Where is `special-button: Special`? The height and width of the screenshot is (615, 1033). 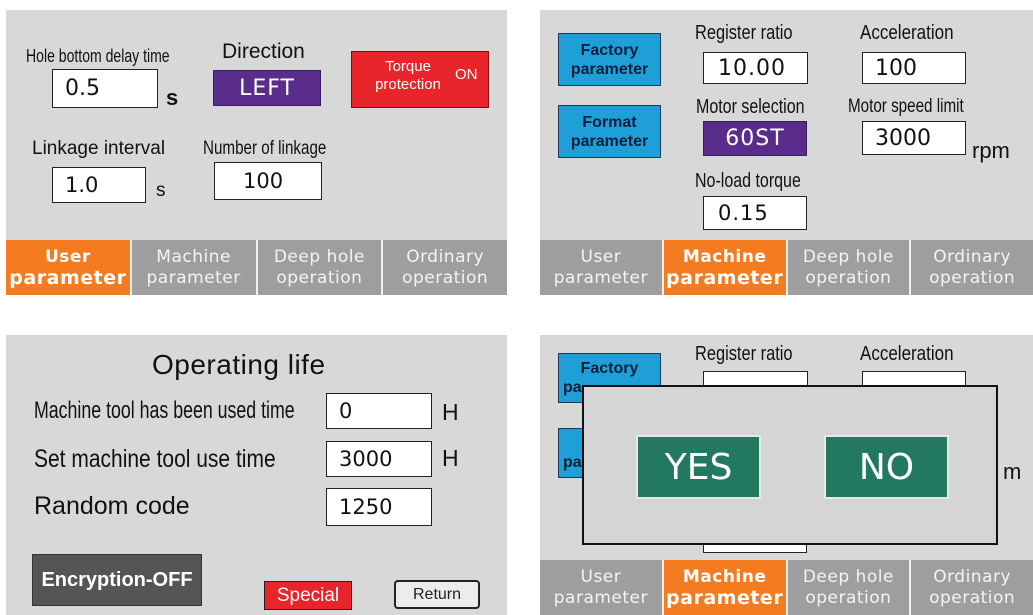
special-button: Special is located at coordinates (308, 595).